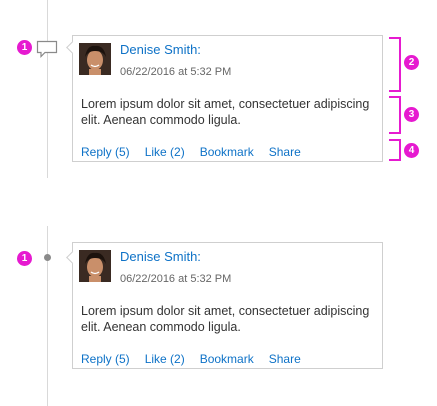 This screenshot has height=406, width=437. What do you see at coordinates (24, 258) in the screenshot?
I see `callout-marker-1-bottom: 1` at bounding box center [24, 258].